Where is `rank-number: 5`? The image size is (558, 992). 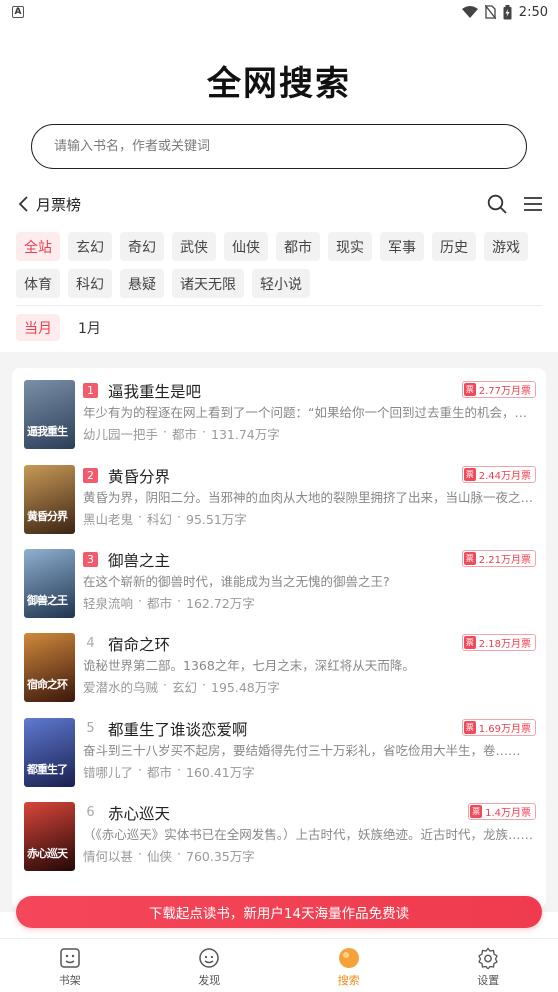
rank-number: 5 is located at coordinates (90, 728).